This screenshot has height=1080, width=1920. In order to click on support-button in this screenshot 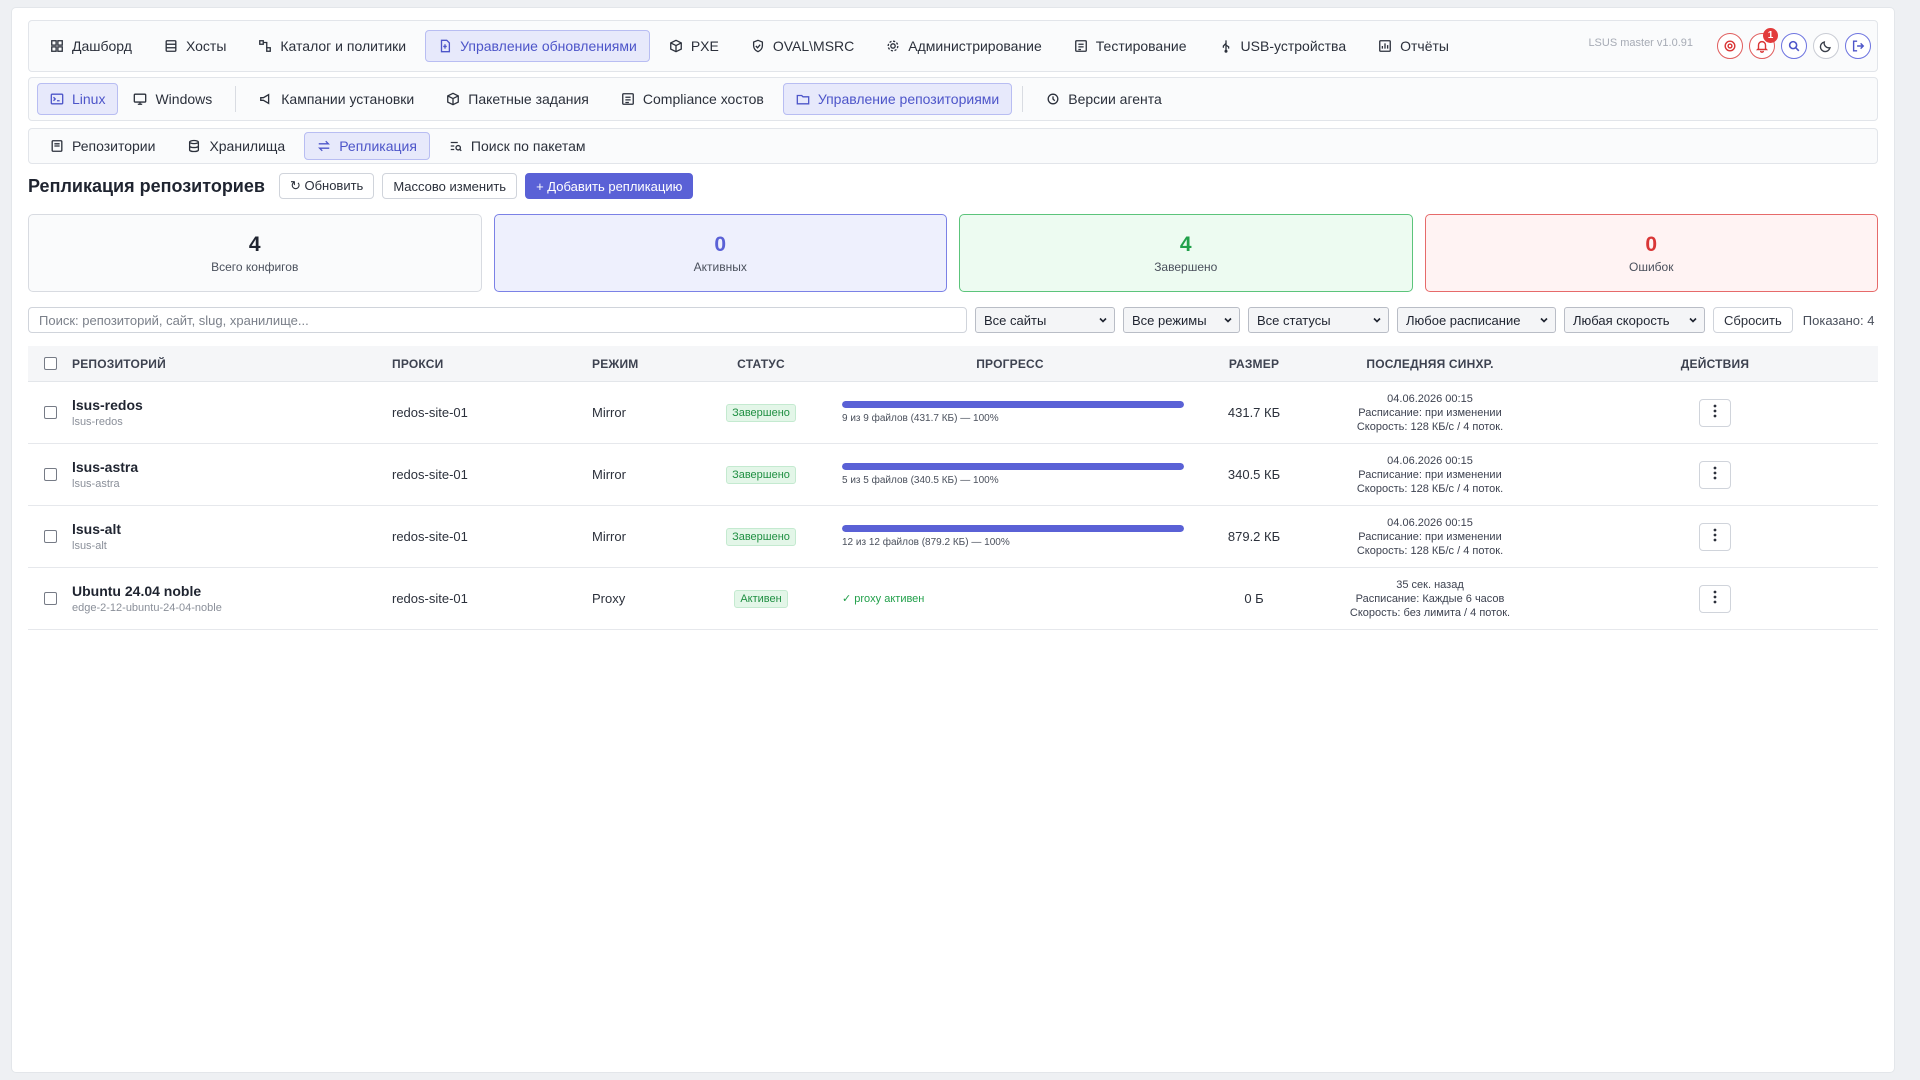, I will do `click(1730, 46)`.